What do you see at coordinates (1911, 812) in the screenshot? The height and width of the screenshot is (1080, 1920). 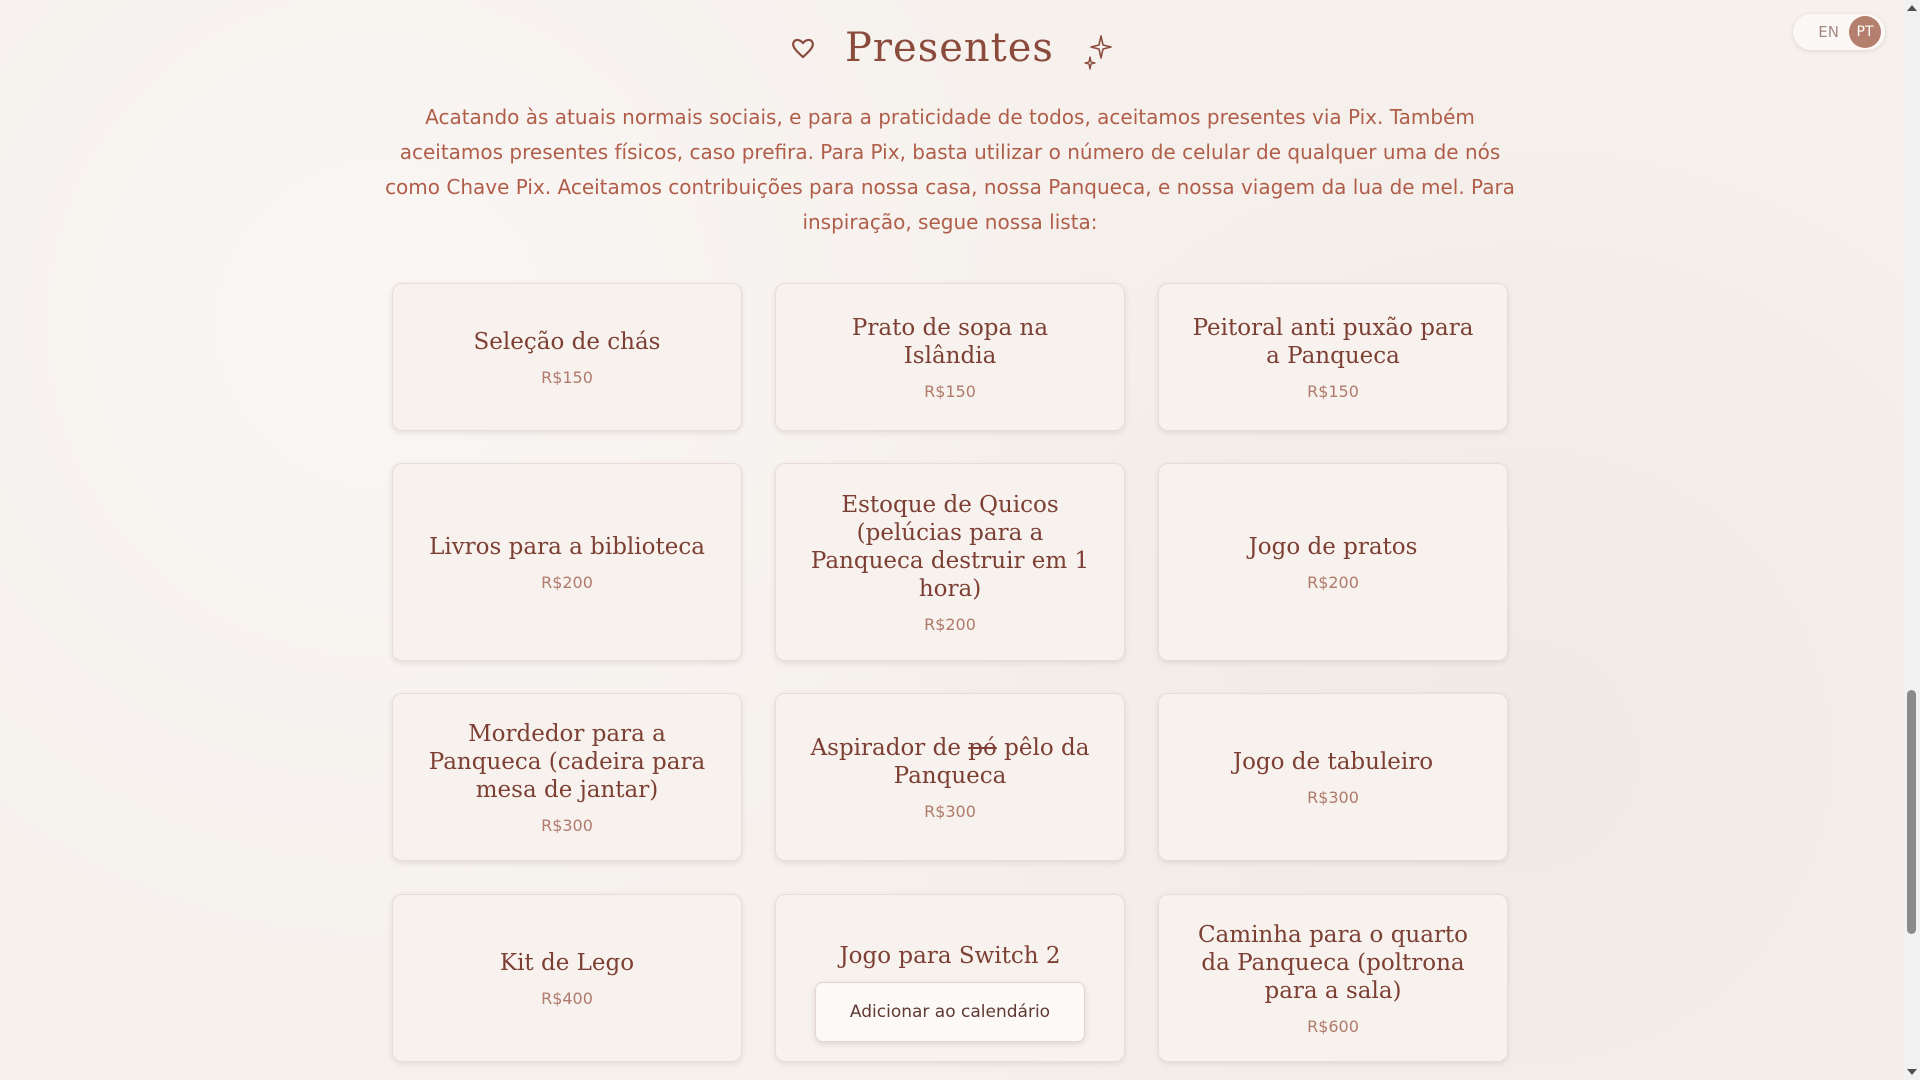 I see `scroll-thumb` at bounding box center [1911, 812].